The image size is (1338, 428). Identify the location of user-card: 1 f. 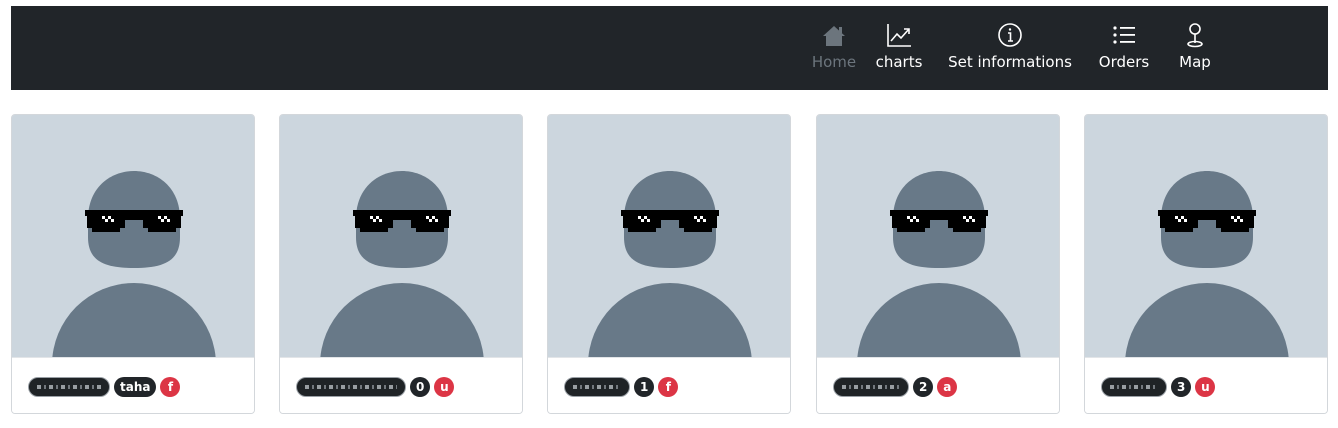
(669, 264).